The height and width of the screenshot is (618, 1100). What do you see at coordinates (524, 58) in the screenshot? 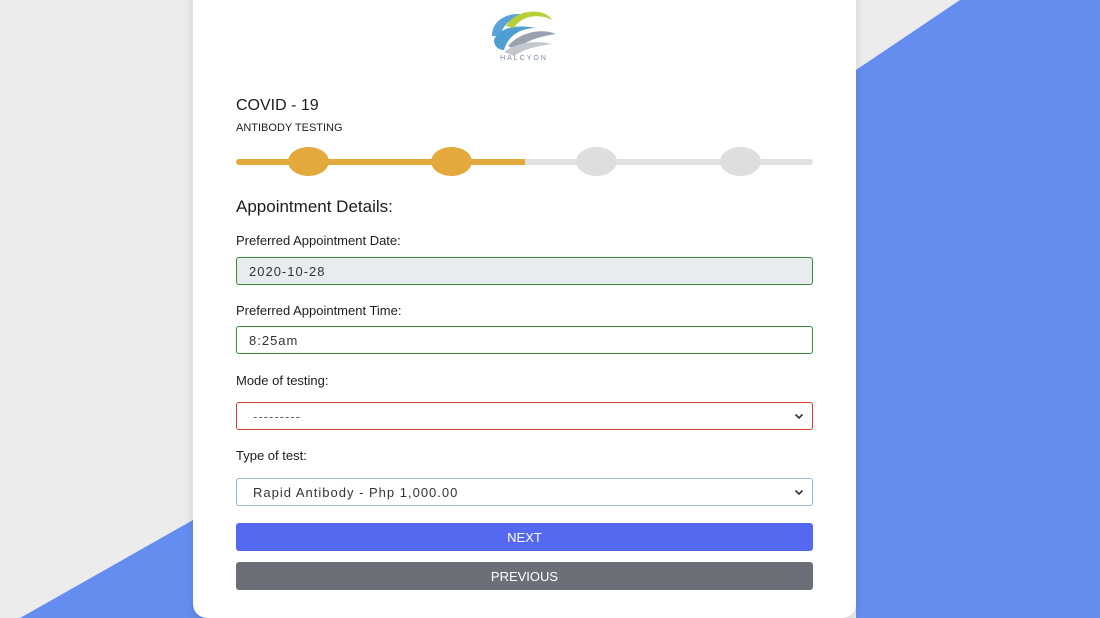
I see `logo-text: HALCYON` at bounding box center [524, 58].